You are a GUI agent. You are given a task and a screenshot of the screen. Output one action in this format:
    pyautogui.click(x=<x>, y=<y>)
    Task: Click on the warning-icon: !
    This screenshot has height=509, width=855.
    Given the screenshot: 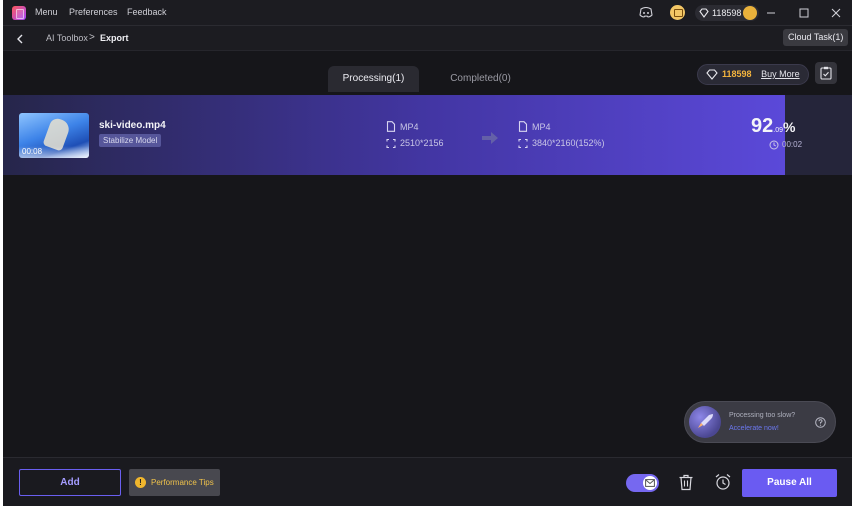 What is the action you would take?
    pyautogui.click(x=140, y=482)
    